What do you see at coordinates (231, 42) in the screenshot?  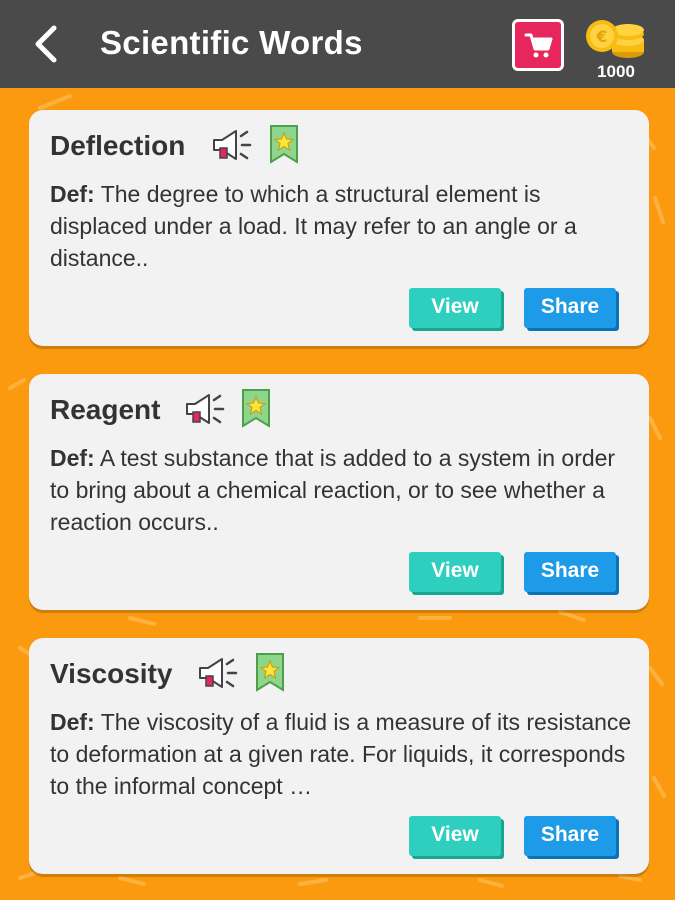 I see `page-title: Scientific Words` at bounding box center [231, 42].